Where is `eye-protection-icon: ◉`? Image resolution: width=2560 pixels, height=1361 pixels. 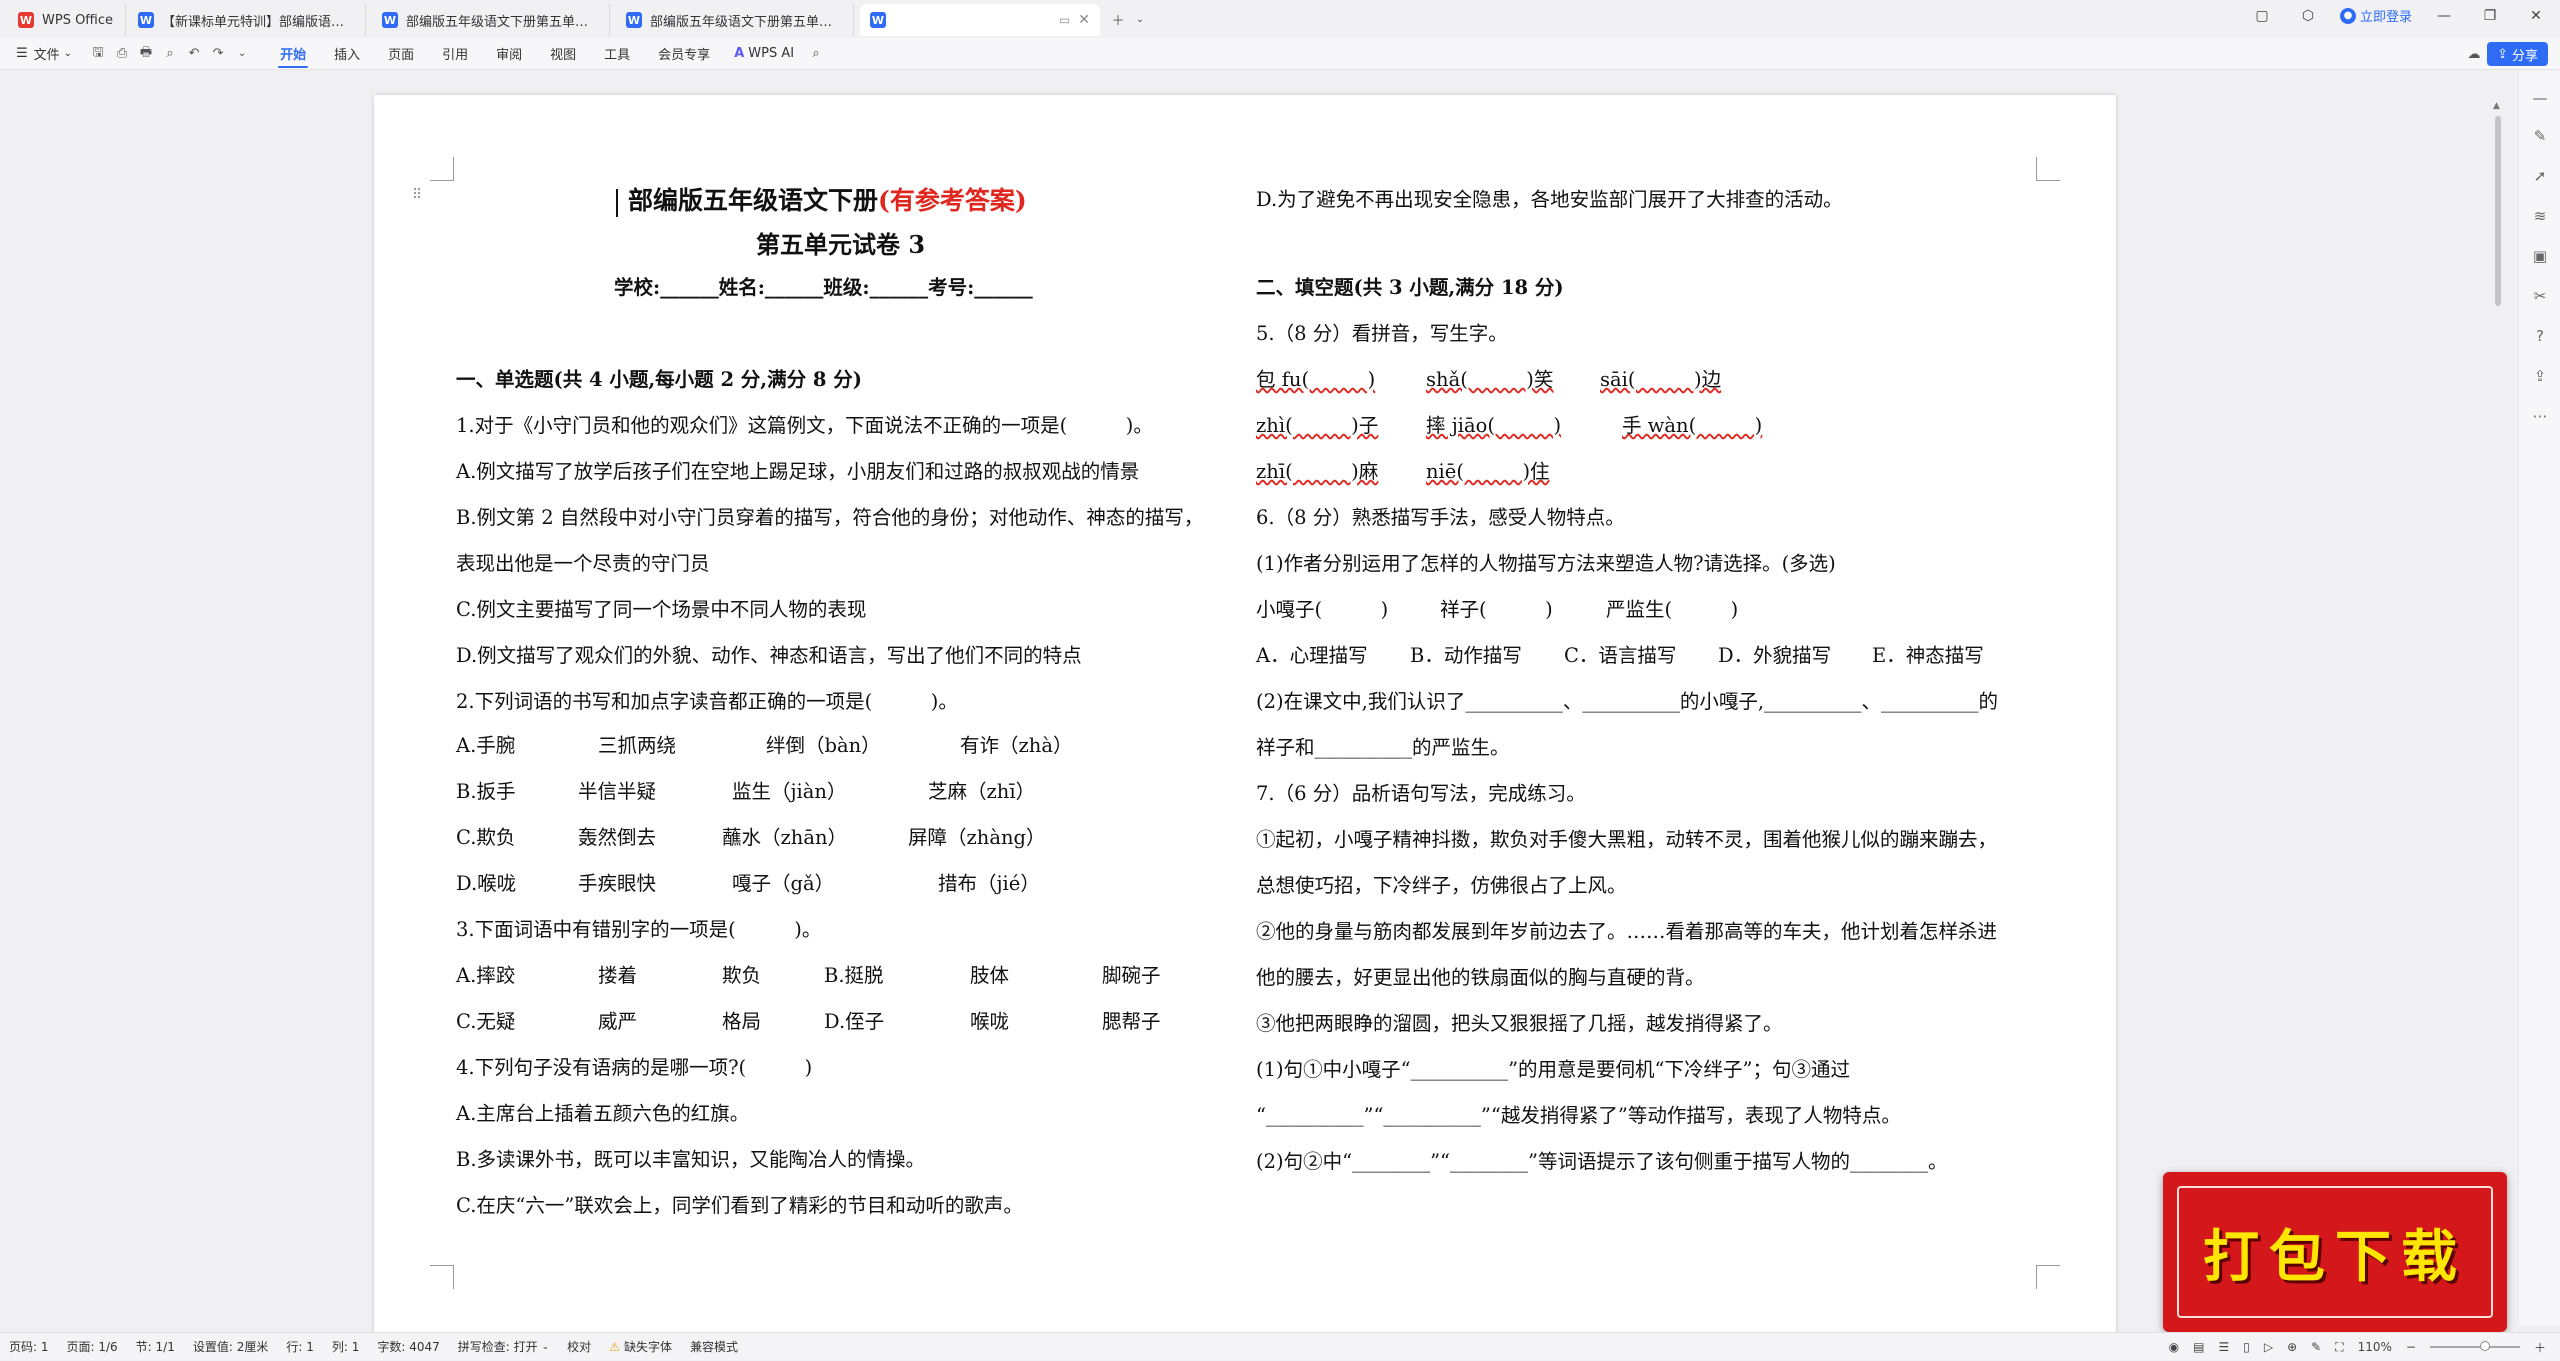
eye-protection-icon: ◉ is located at coordinates (2174, 1347).